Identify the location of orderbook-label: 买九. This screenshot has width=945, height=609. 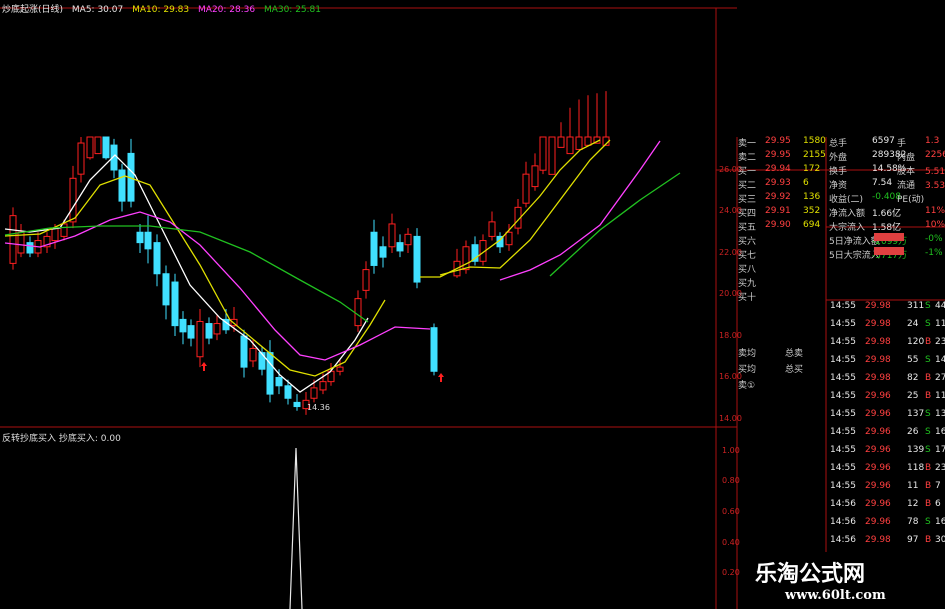
(747, 284).